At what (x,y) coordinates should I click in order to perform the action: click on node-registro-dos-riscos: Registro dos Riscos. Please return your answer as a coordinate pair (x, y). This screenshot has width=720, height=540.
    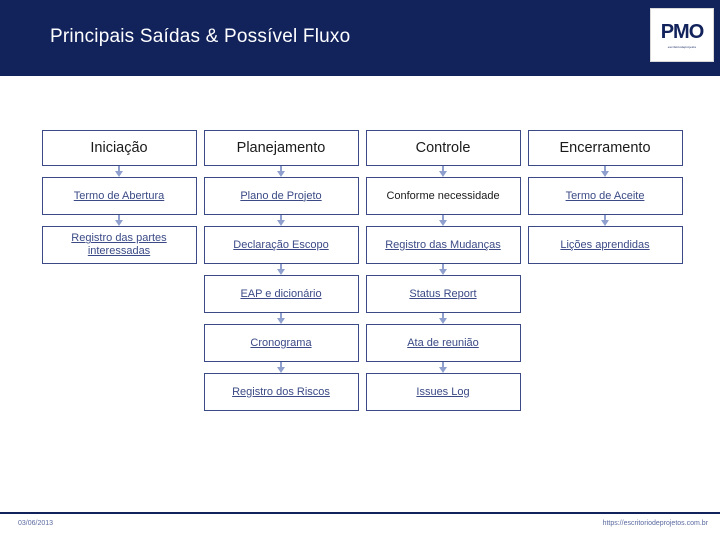
    Looking at the image, I should click on (281, 392).